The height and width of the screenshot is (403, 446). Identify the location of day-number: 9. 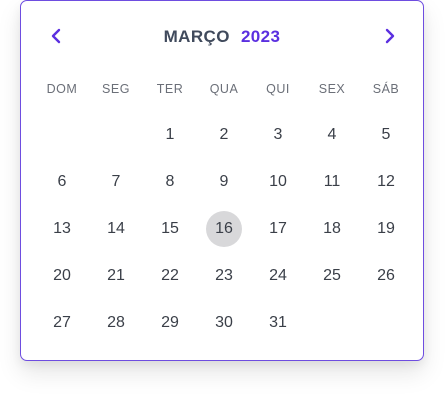
(224, 181).